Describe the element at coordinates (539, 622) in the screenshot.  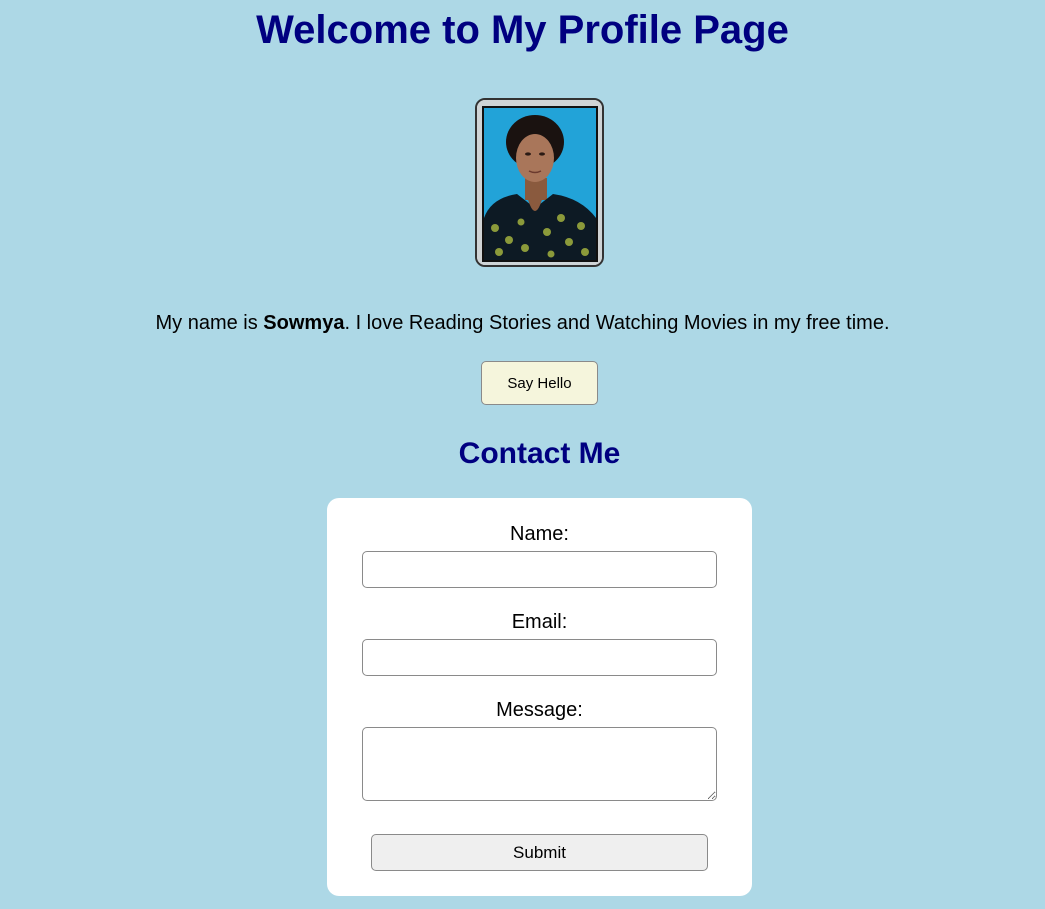
I see `email-label: Email:` at that location.